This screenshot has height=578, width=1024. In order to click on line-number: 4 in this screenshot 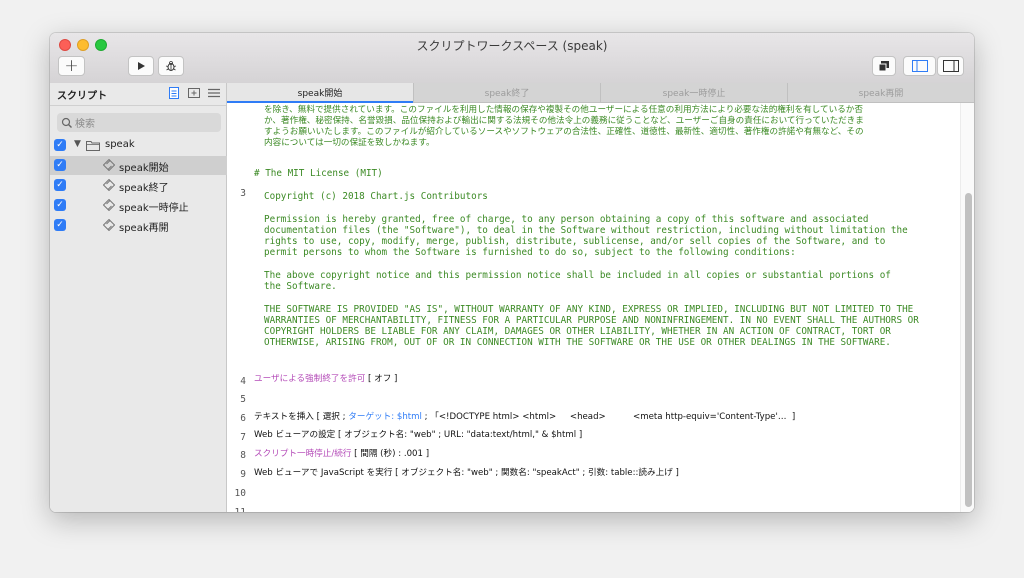, I will do `click(243, 381)`.